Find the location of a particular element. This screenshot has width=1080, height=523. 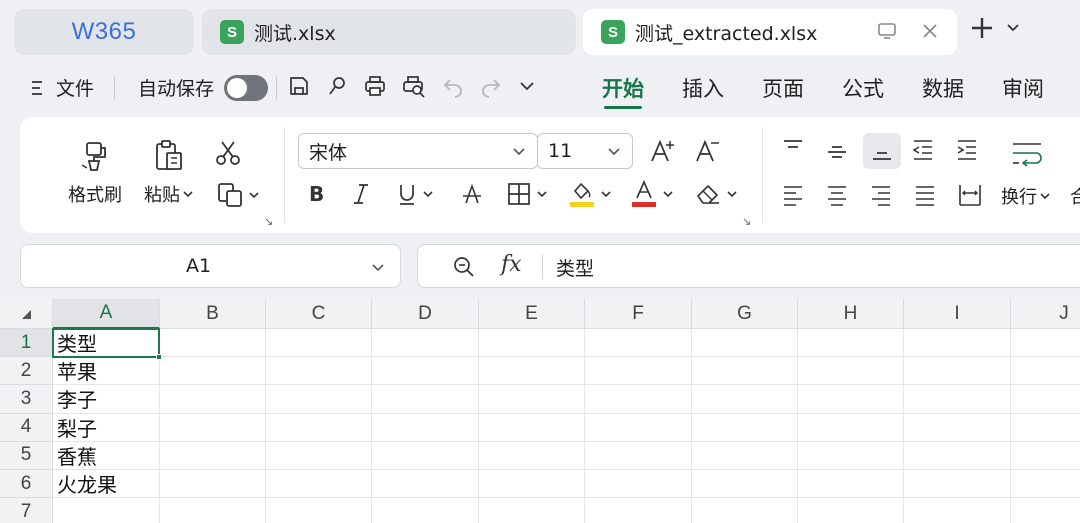

cell-b5 is located at coordinates (213, 455).